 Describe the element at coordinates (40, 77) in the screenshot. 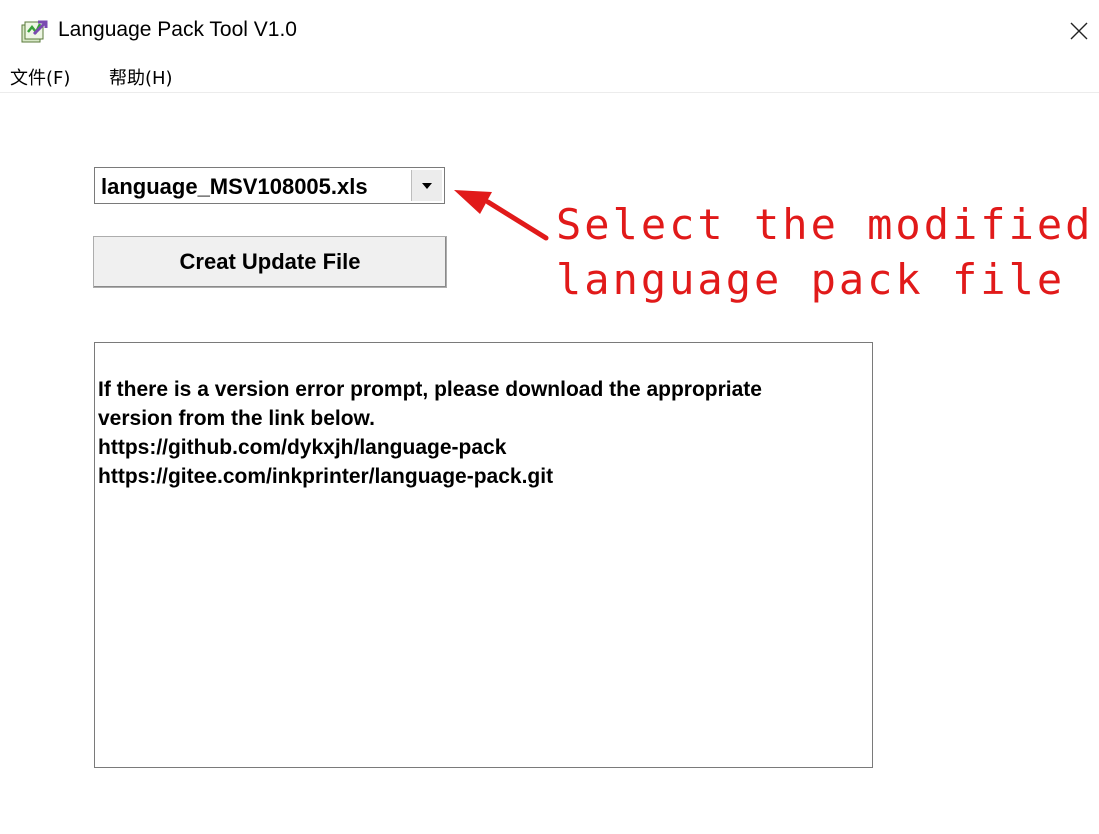

I see `menu-file: 文件(F)` at that location.